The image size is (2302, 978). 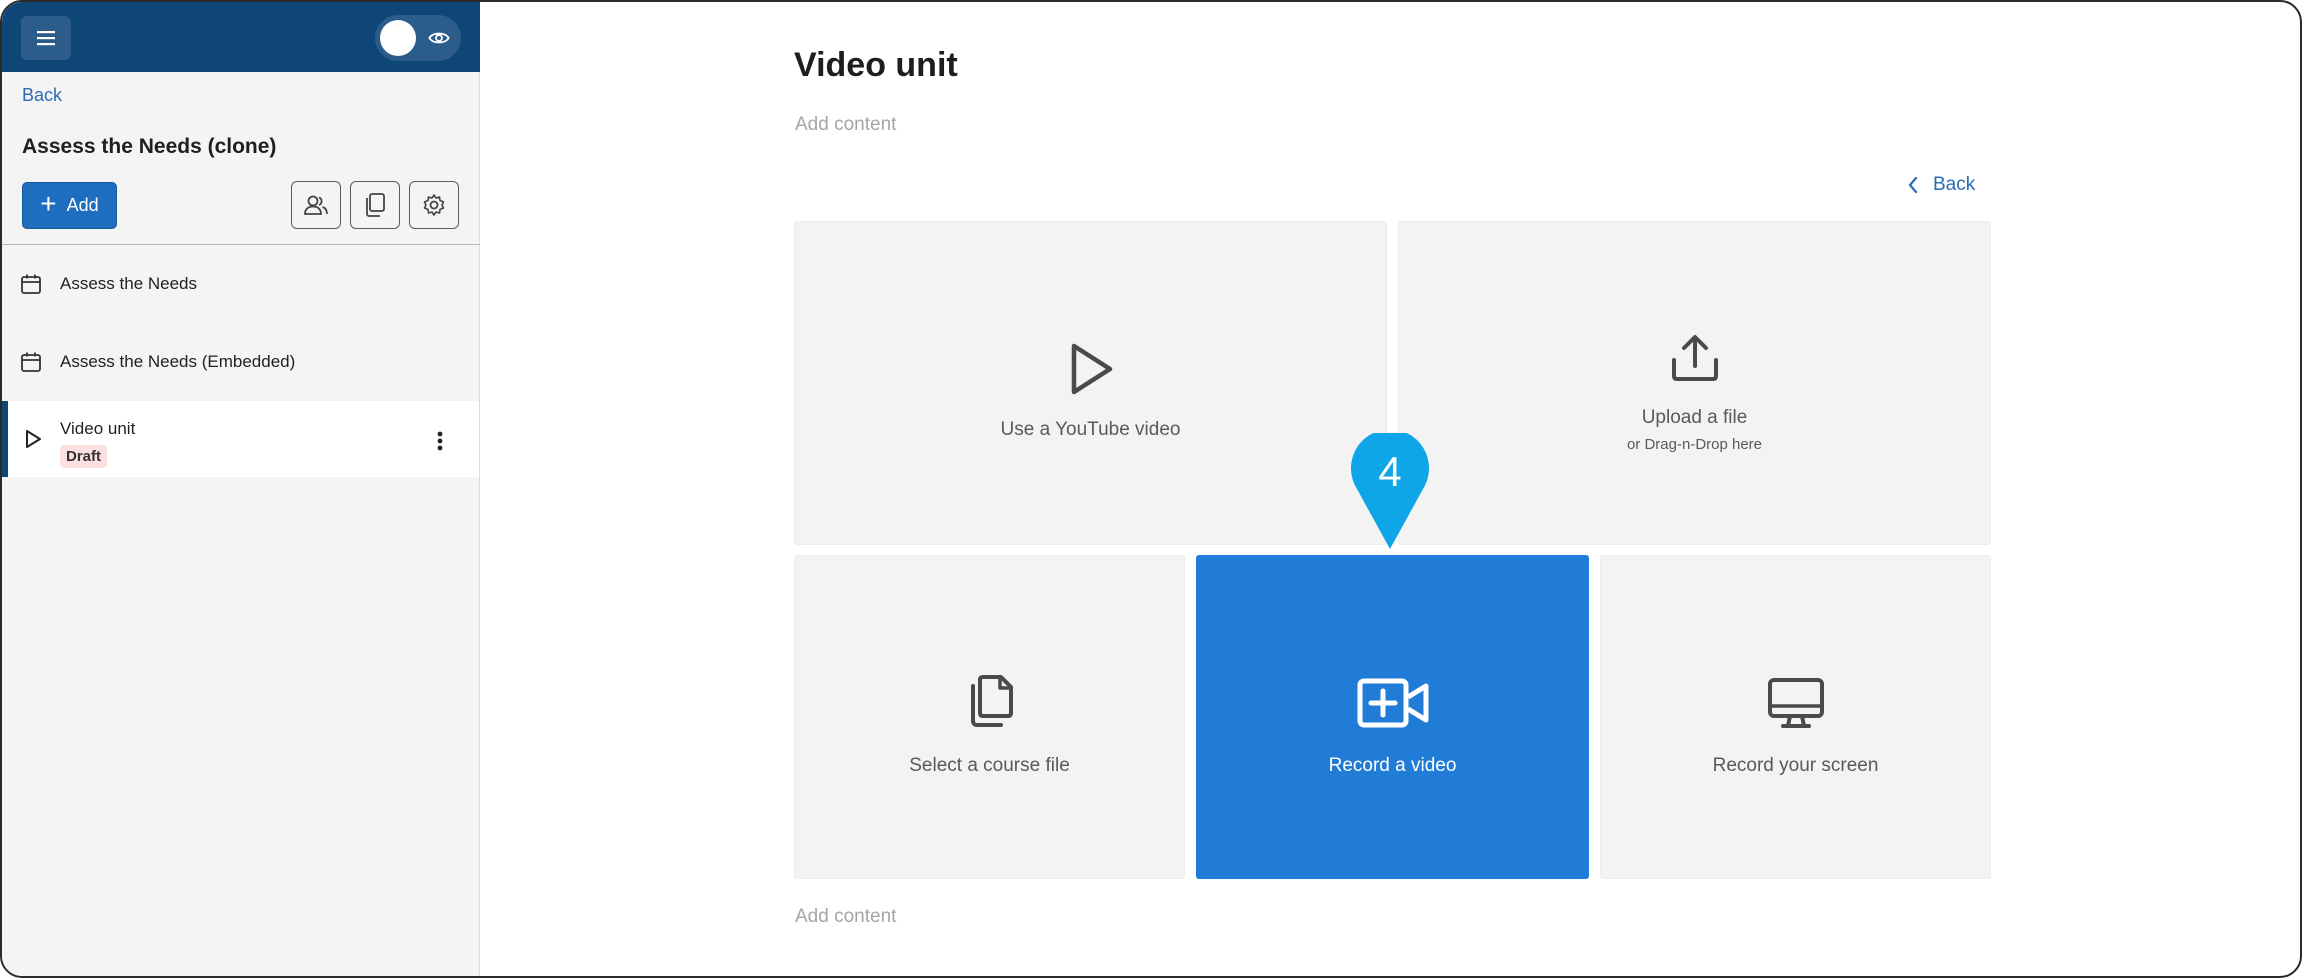 I want to click on add-content-bottom: Add content, so click(x=845, y=917).